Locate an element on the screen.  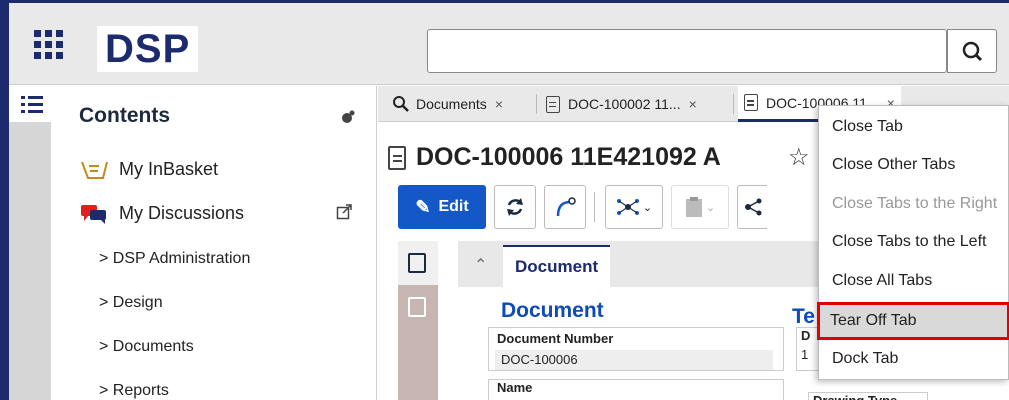
search-button is located at coordinates (972, 51).